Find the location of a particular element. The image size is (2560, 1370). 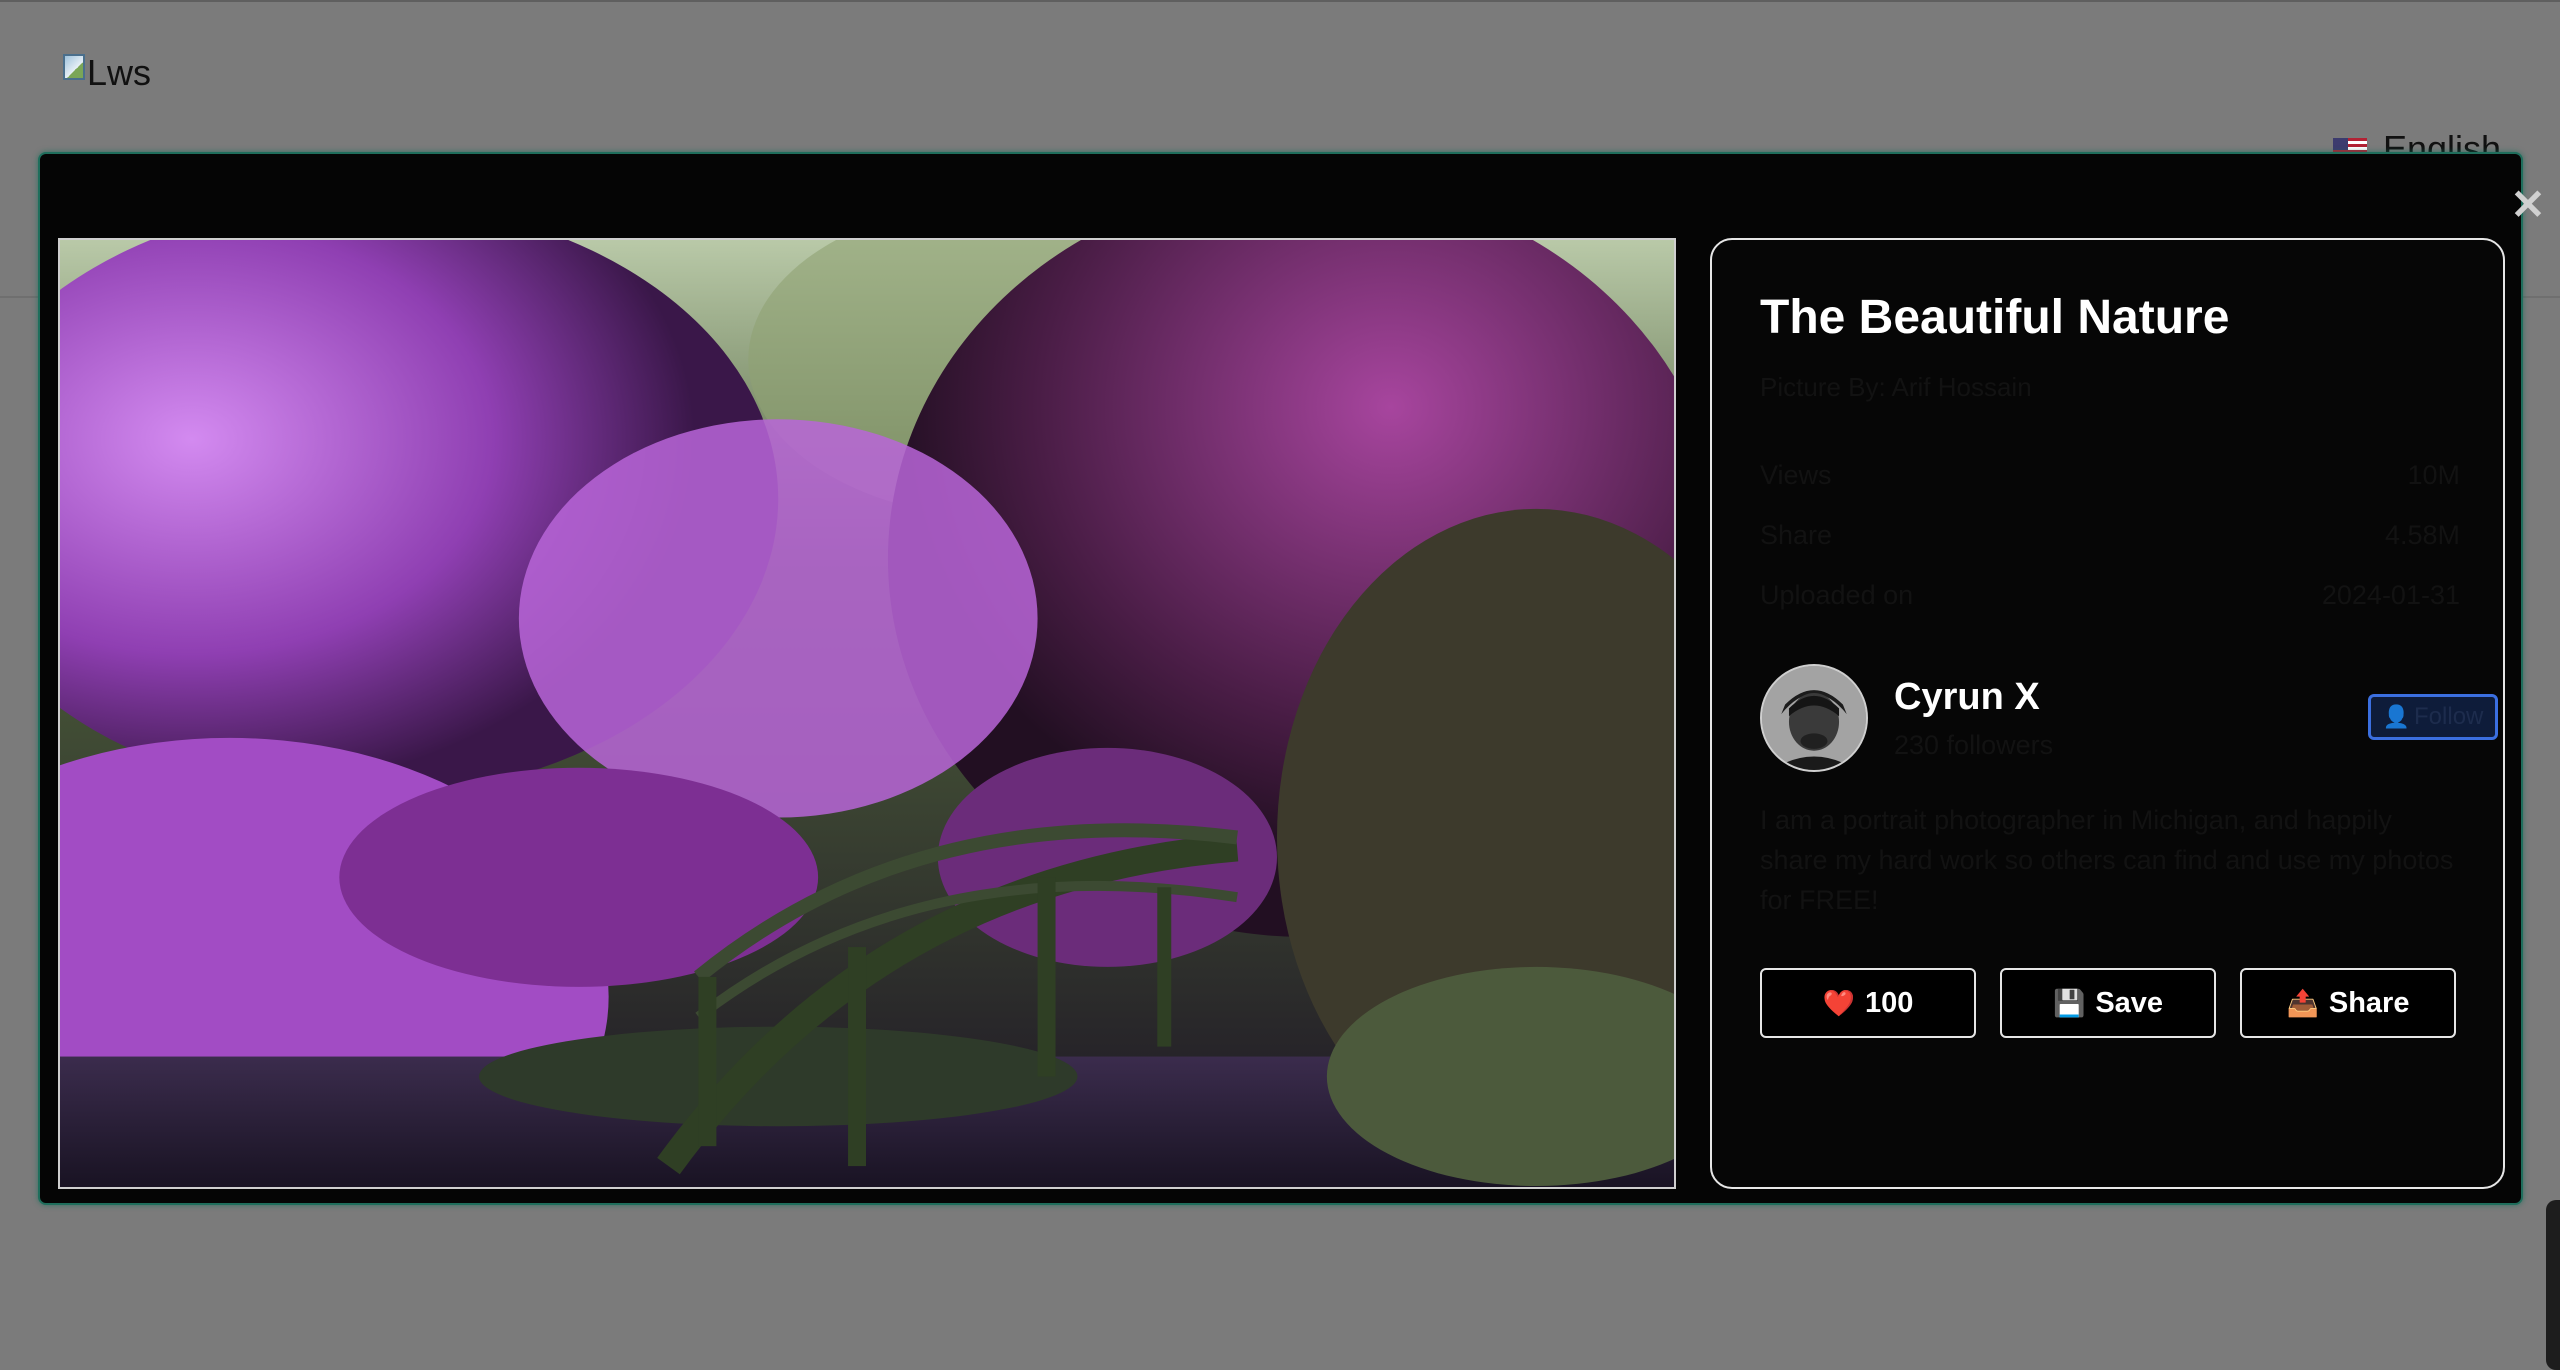

broken-image-icon is located at coordinates (74, 67).